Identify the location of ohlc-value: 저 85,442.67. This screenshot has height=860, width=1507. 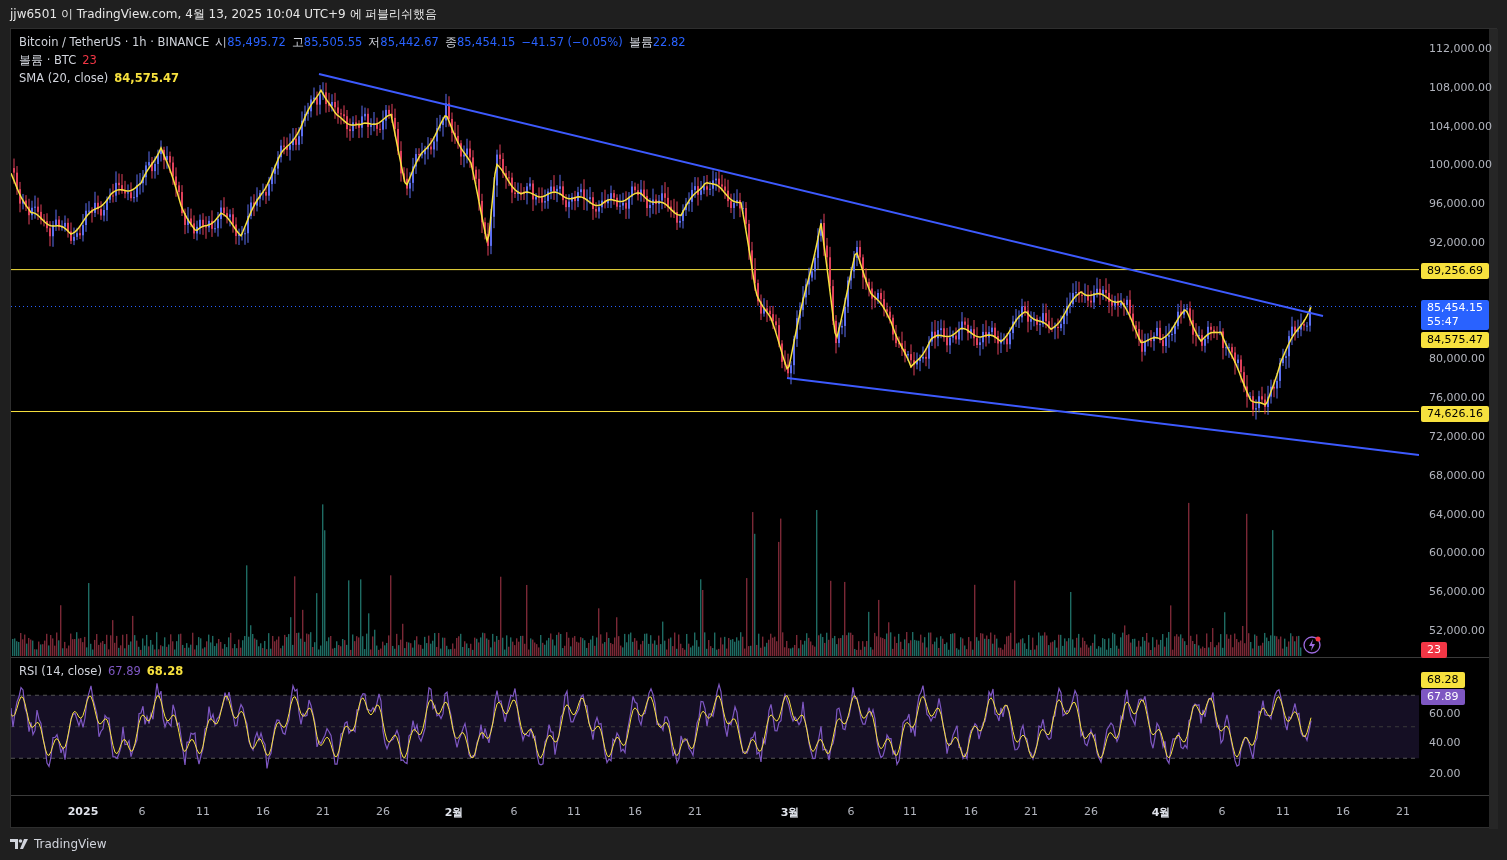
(403, 42).